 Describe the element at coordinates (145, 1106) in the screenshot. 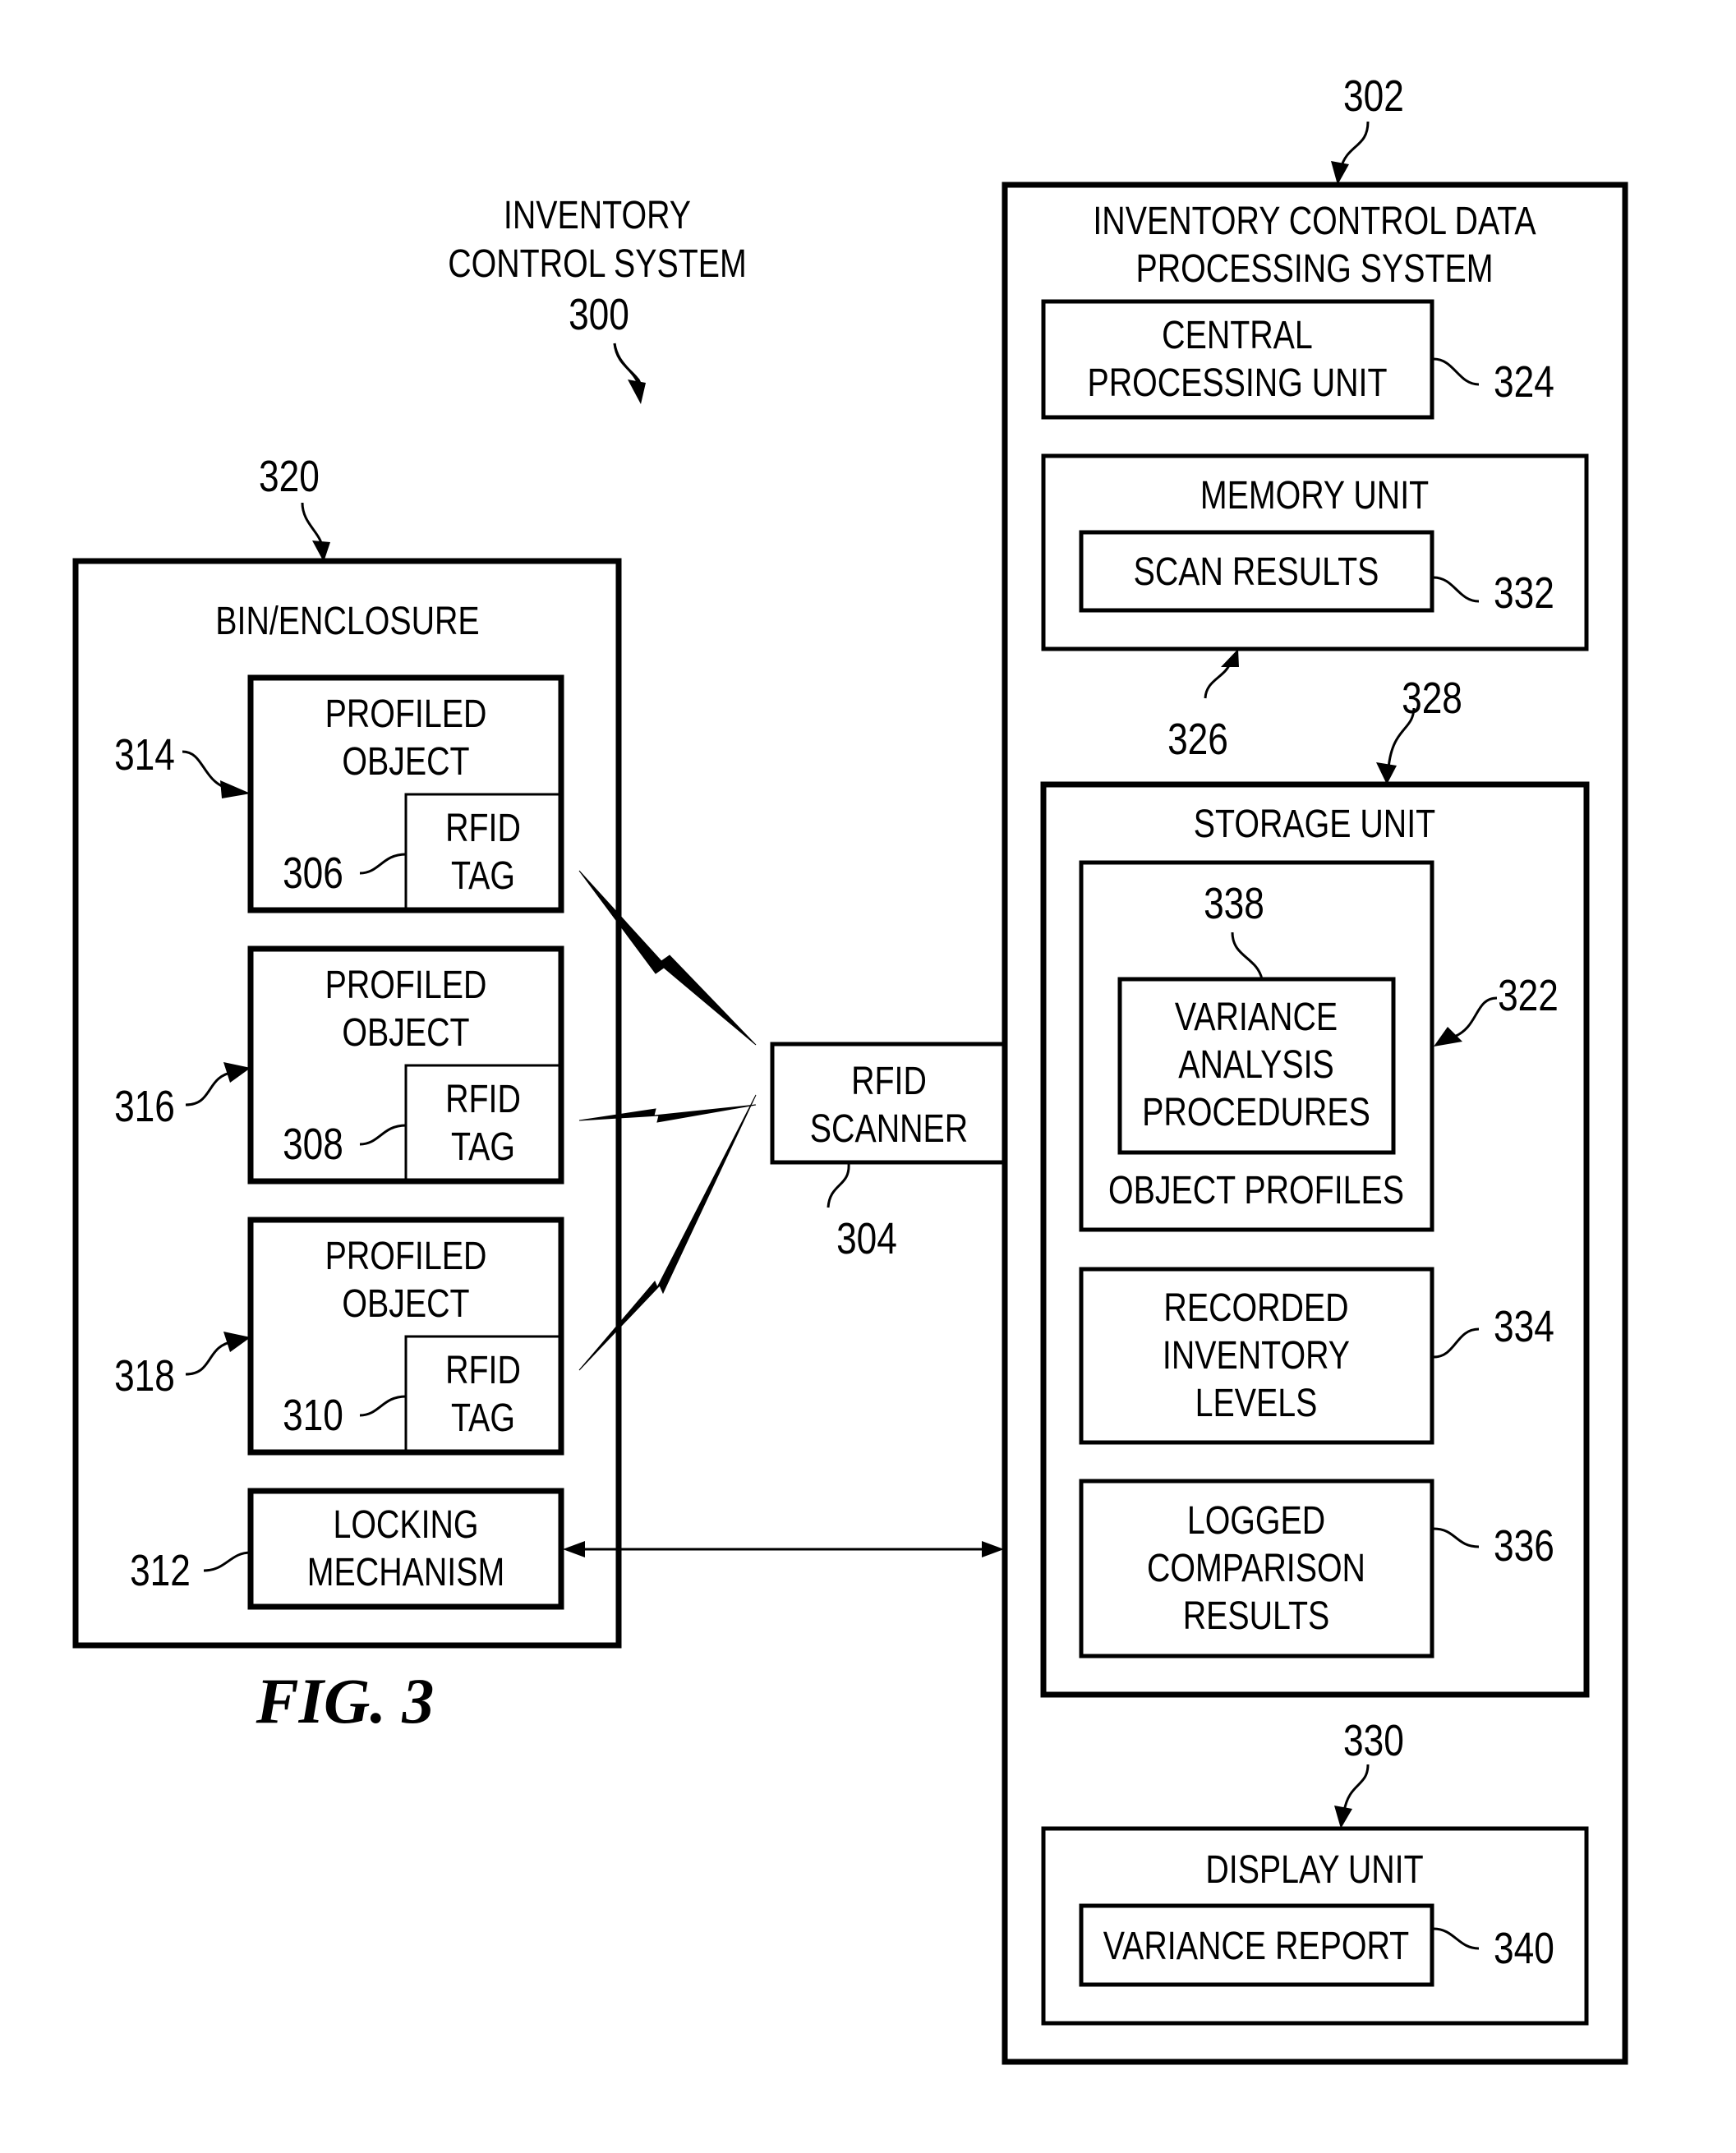

I see `ref-316: 316` at that location.